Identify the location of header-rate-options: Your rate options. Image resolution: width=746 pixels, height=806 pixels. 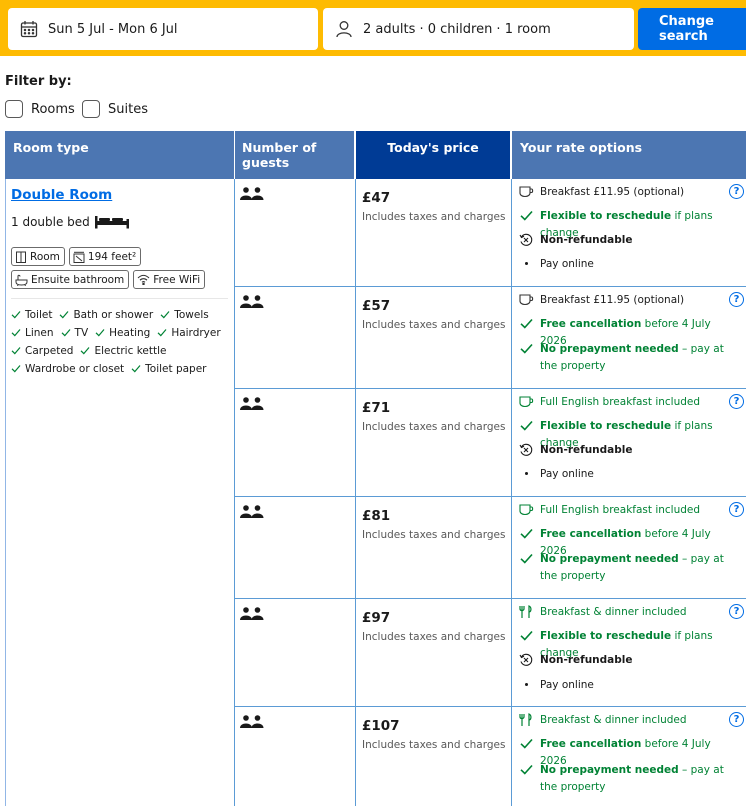
(629, 155).